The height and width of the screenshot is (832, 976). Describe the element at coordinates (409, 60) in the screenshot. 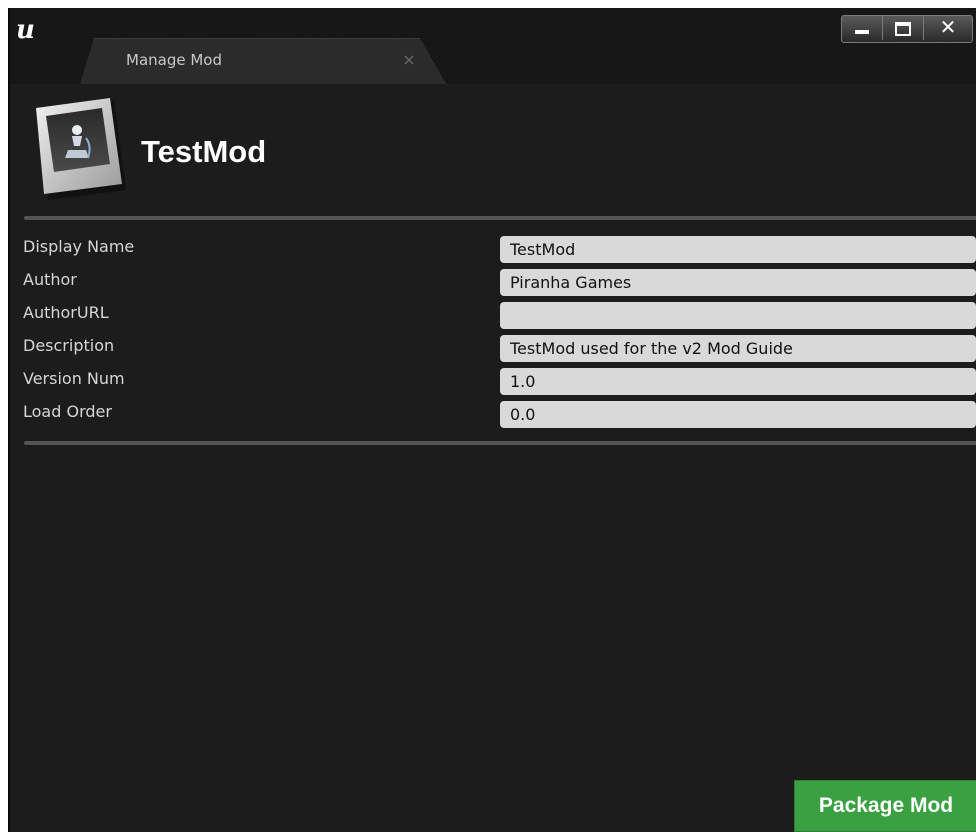

I see `tab-close-icon: ×` at that location.